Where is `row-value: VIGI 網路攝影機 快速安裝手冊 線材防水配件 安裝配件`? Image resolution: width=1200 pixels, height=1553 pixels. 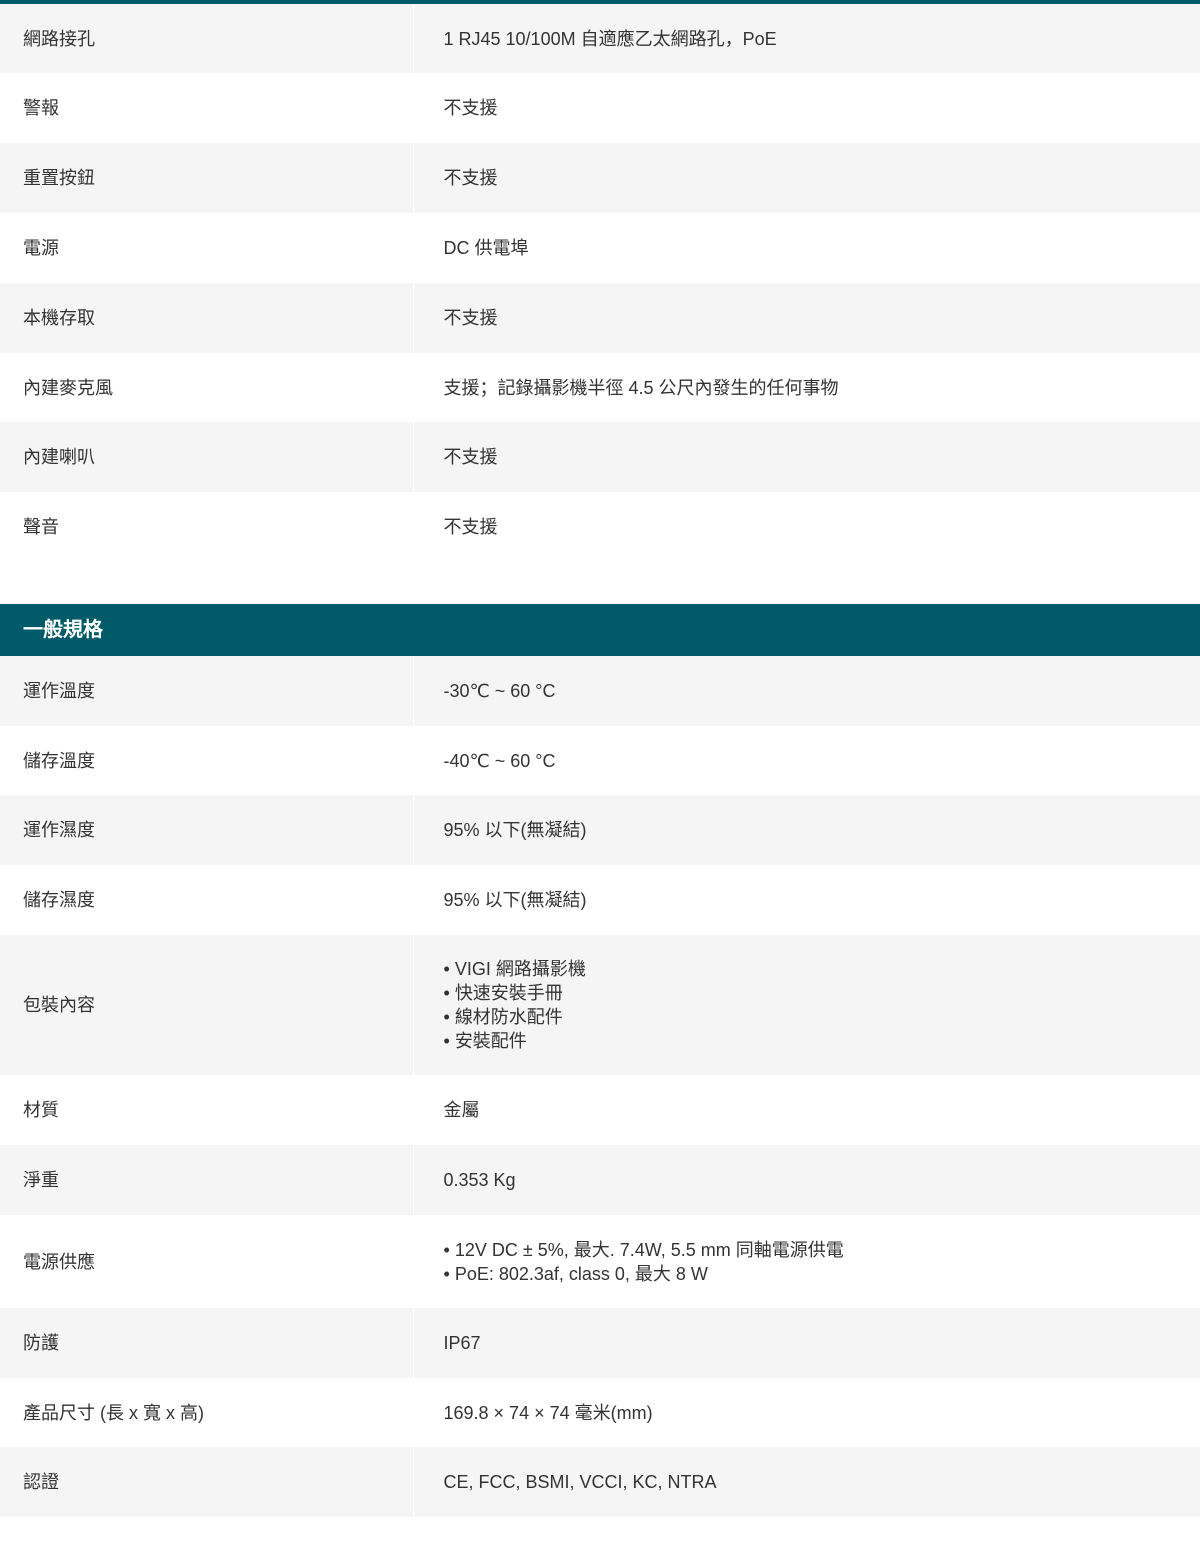
row-value: VIGI 網路攝影機 快速安裝手冊 線材防水配件 安裝配件 is located at coordinates (806, 1005).